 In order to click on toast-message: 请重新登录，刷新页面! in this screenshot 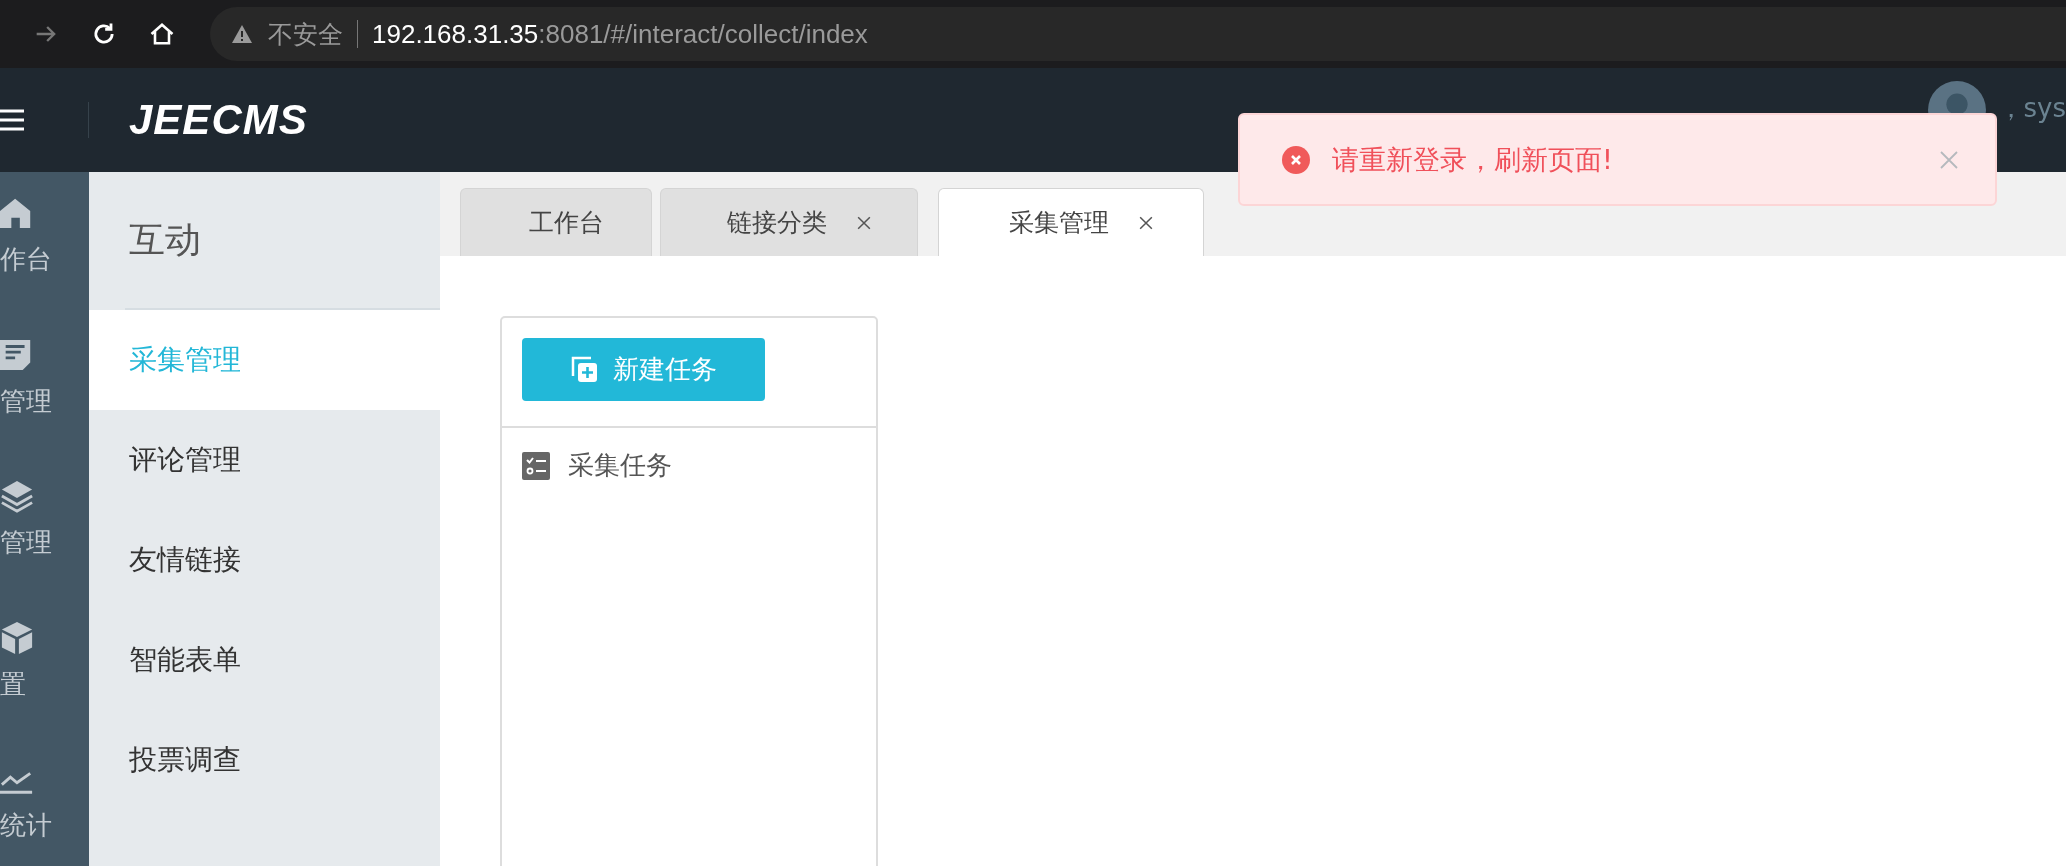, I will do `click(1473, 159)`.